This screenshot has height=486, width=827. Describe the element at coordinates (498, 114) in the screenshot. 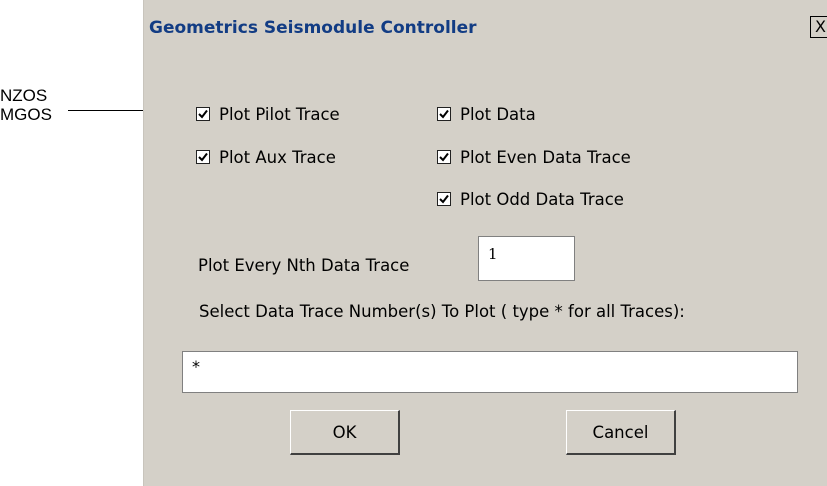

I see `plot-data-label: Plot Data` at that location.